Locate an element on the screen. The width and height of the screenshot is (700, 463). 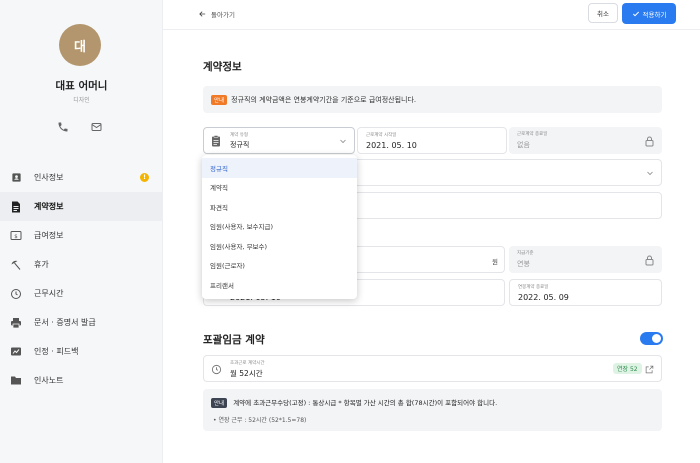
arrow-left-icon is located at coordinates (202, 14).